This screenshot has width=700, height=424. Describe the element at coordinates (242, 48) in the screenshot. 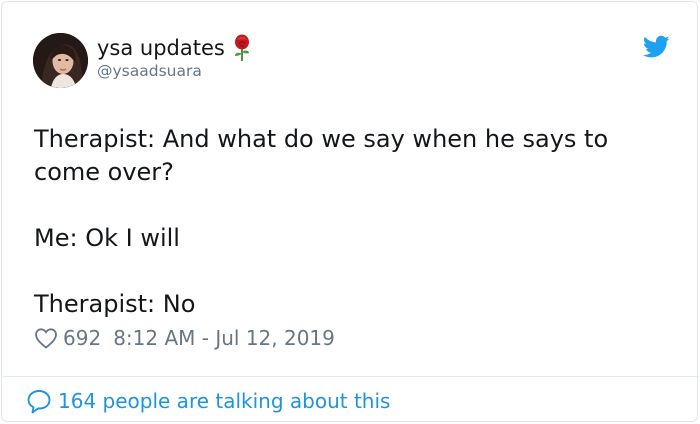

I see `rose-icon` at that location.